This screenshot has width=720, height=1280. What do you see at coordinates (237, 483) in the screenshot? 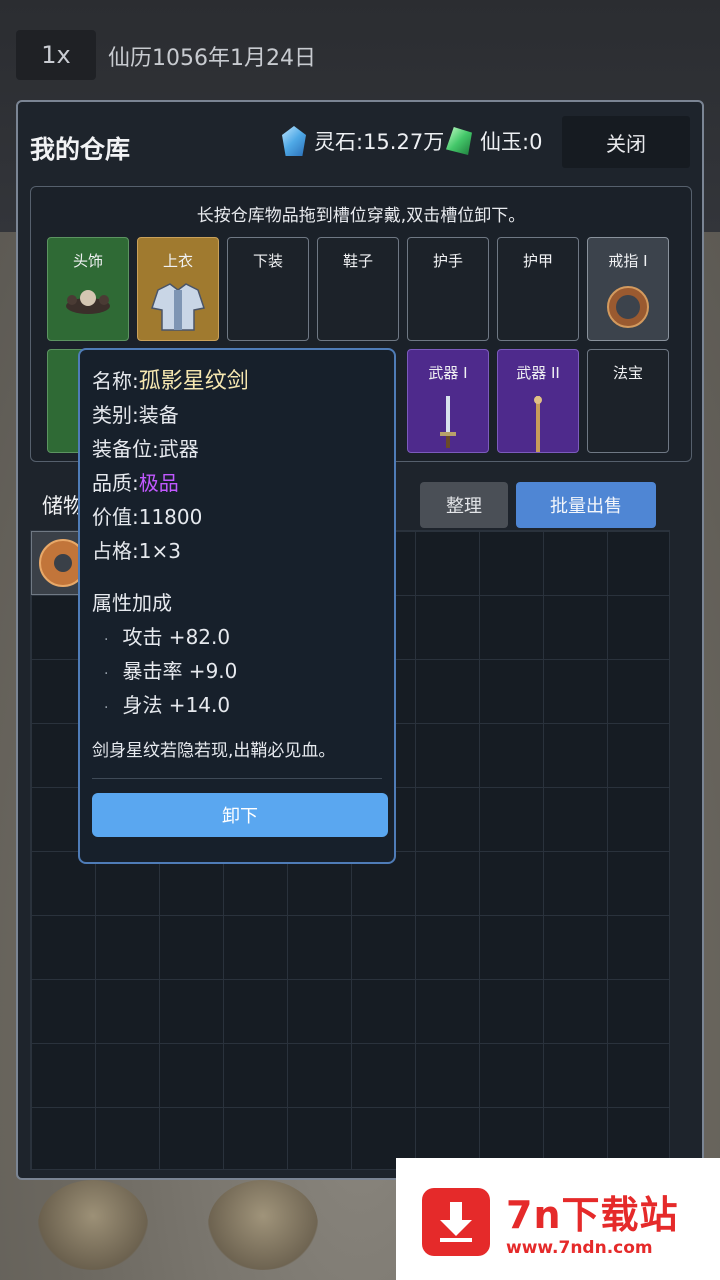
I see `item-quality-row: 品质:极品` at bounding box center [237, 483].